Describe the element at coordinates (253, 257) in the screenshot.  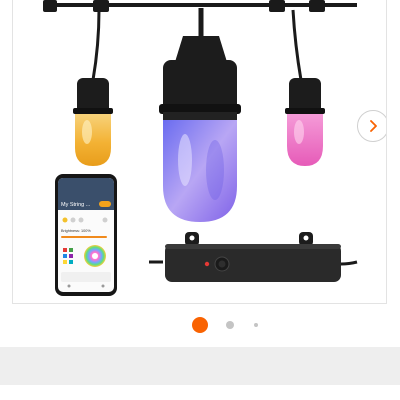
I see `wifi-controller` at that location.